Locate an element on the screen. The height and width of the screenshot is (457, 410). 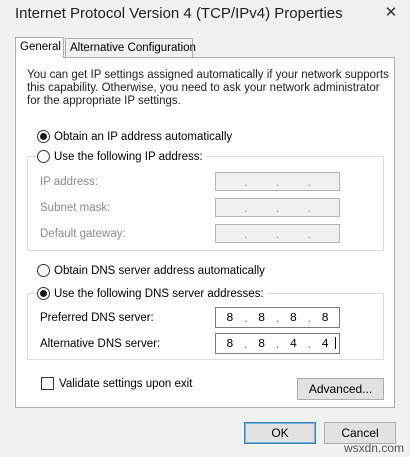
obtain-ip-auto-label: Obtain an IP address automatically is located at coordinates (143, 136).